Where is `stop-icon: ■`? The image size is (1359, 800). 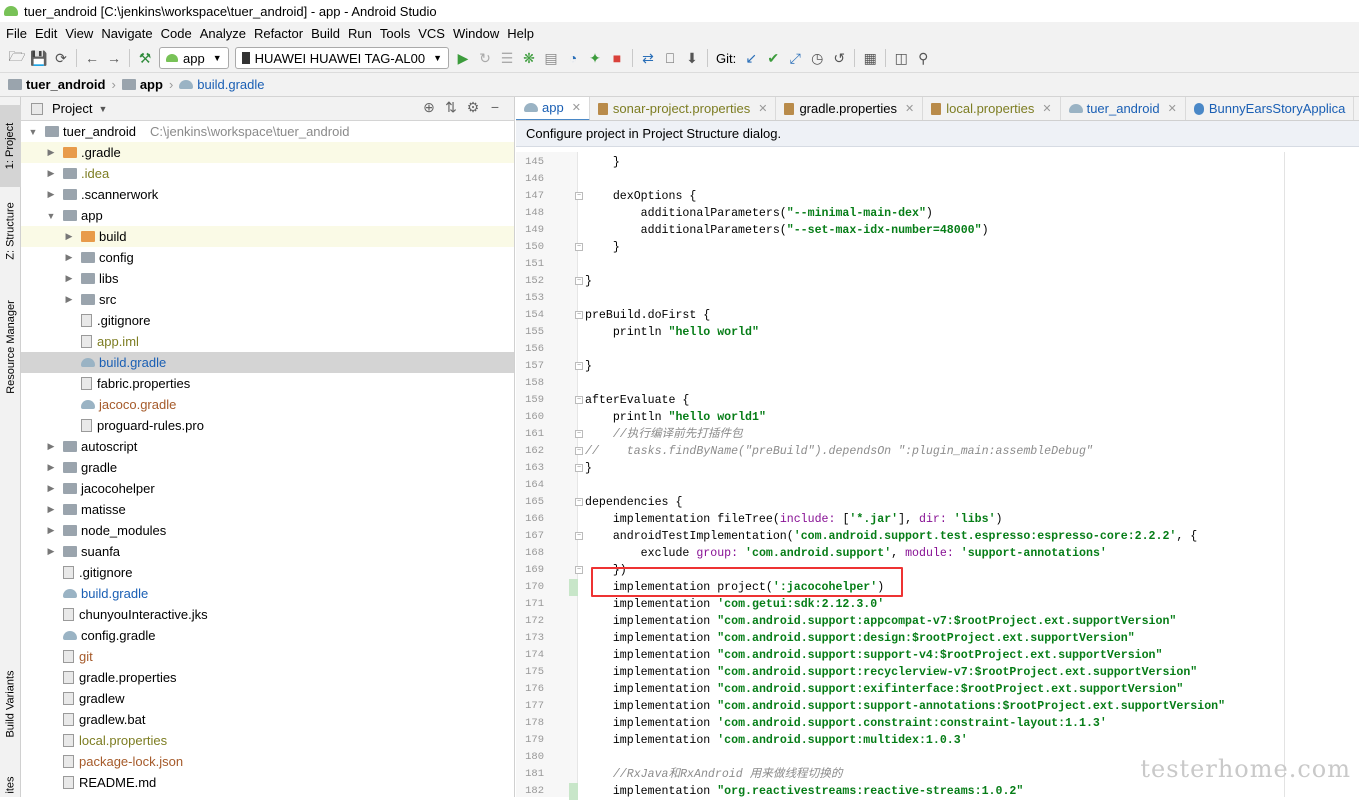 stop-icon: ■ is located at coordinates (617, 58).